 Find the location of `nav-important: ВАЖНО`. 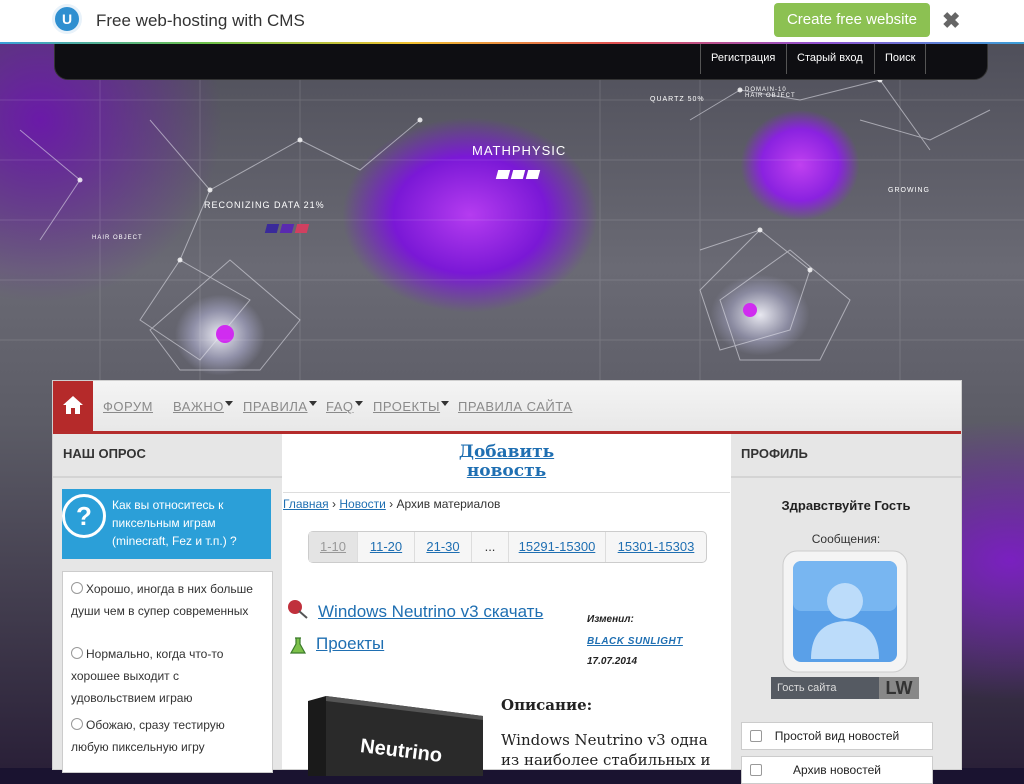

nav-important: ВАЖНО is located at coordinates (203, 406).